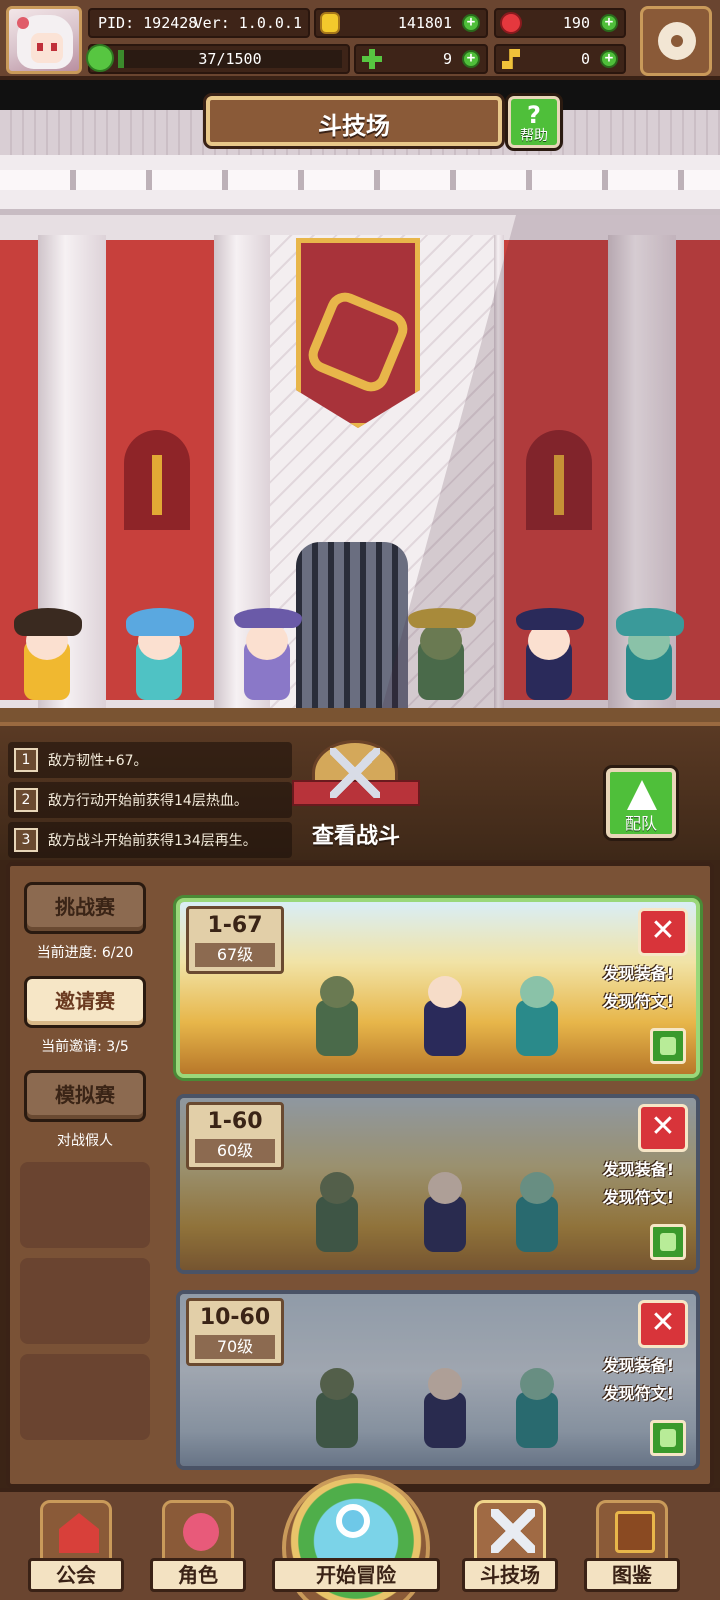  I want to click on opponent-card: 1-67 67级 ✕ 发现装备! 发现符文!, so click(438, 988).